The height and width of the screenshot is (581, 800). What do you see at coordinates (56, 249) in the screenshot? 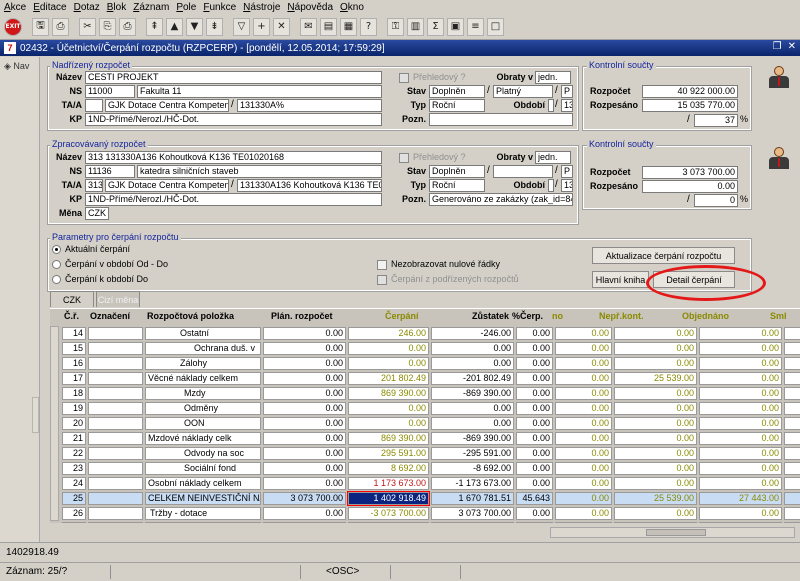
I see `radio-aktualni` at bounding box center [56, 249].